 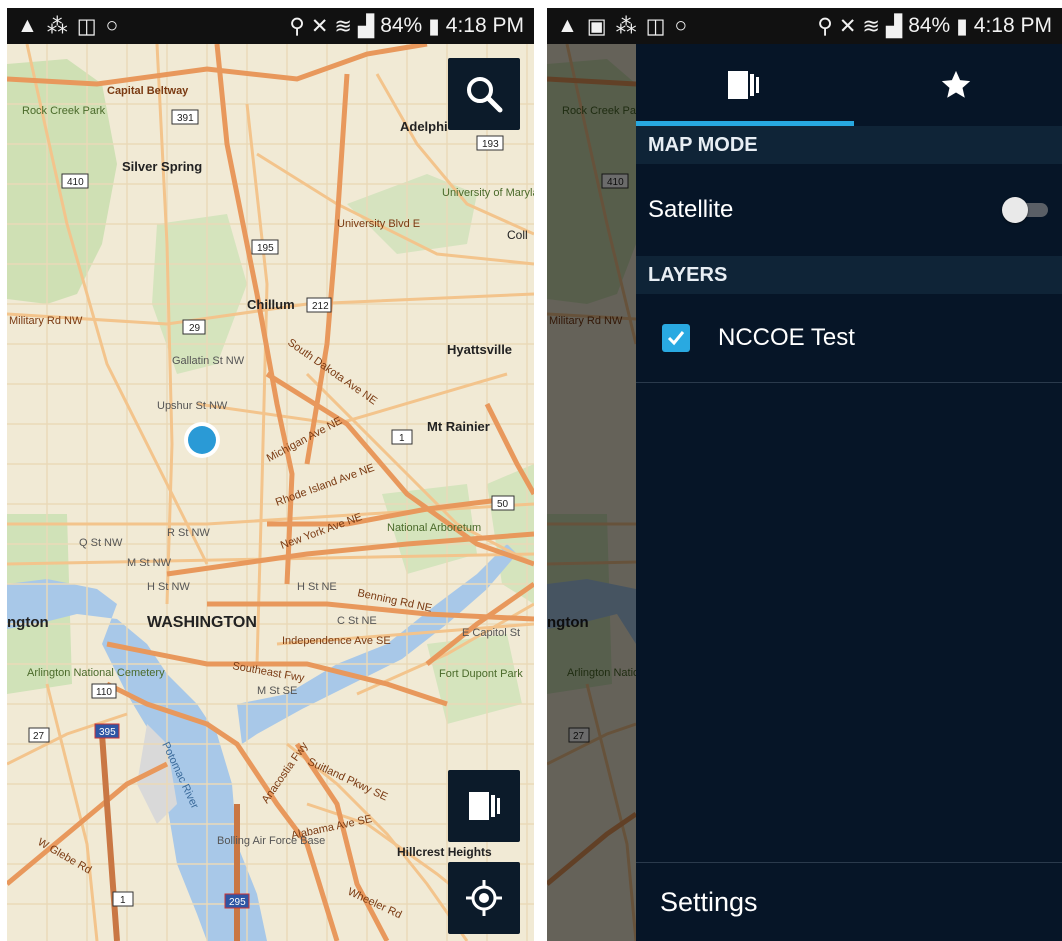 I want to click on map-label: Hyattsville, so click(x=479, y=349).